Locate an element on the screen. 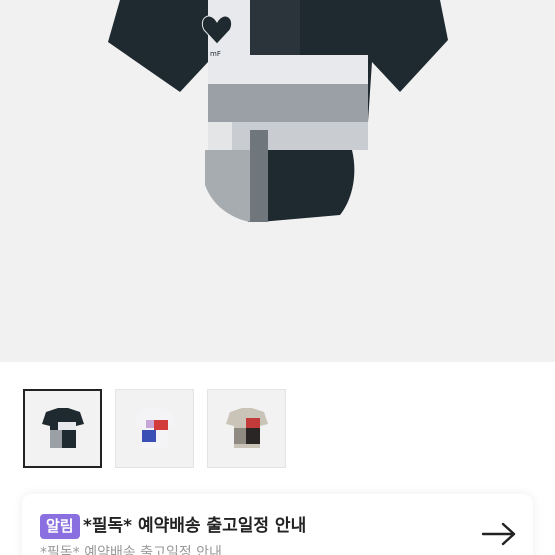  thumbnail-strip is located at coordinates (154, 428).